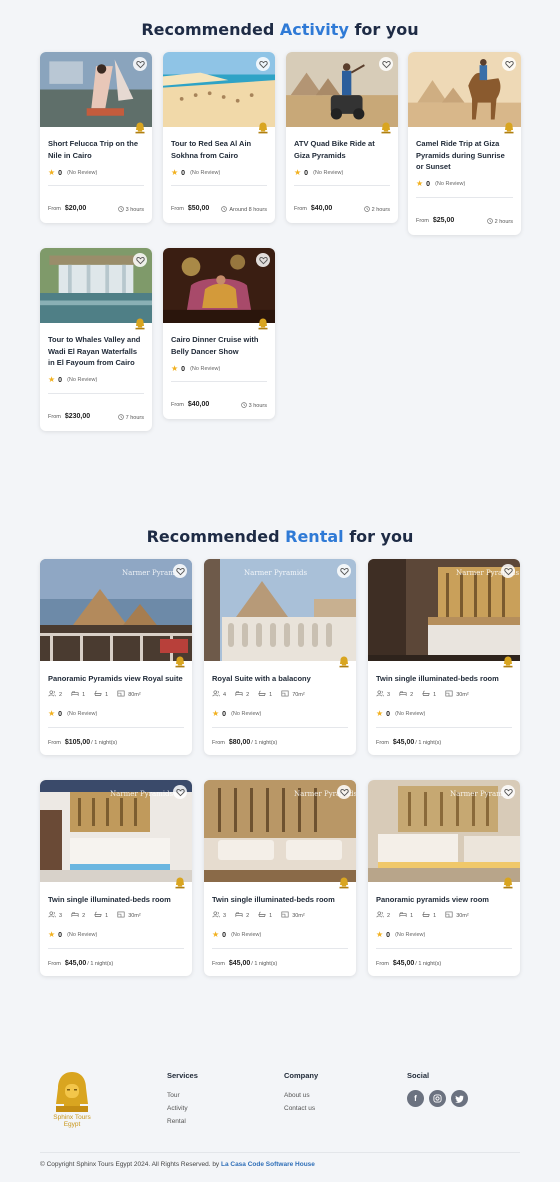 This screenshot has height=1182, width=560. Describe the element at coordinates (444, 900) in the screenshot. I see `rental-title: Panoramic pyramids view room` at that location.